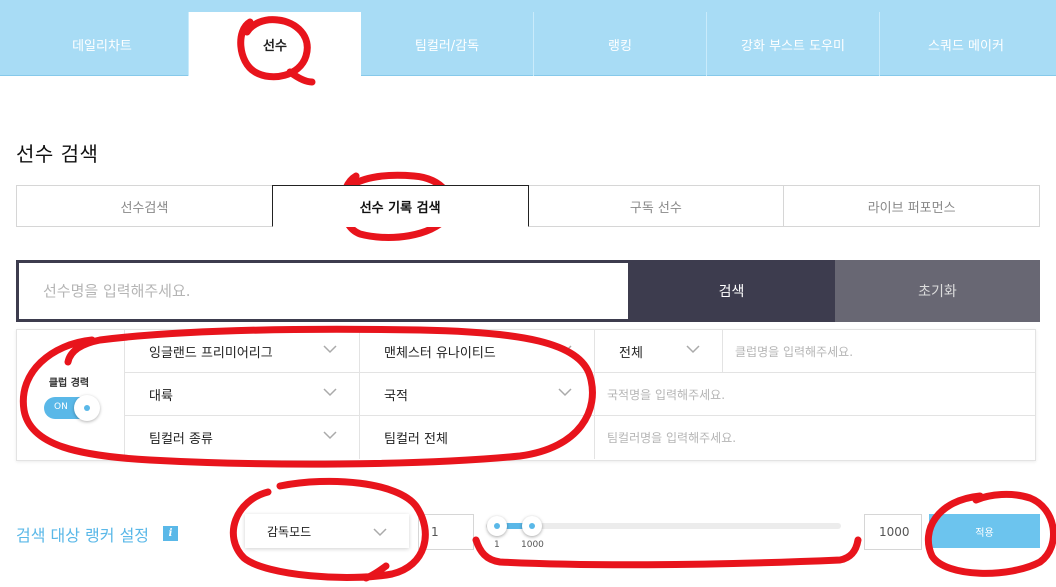  What do you see at coordinates (532, 545) in the screenshot?
I see `slider-max-label: 1000` at bounding box center [532, 545].